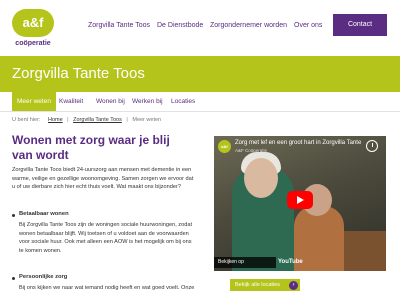 The width and height of the screenshot is (400, 300). What do you see at coordinates (33, 23) in the screenshot?
I see `logo-mark: a&f` at bounding box center [33, 23].